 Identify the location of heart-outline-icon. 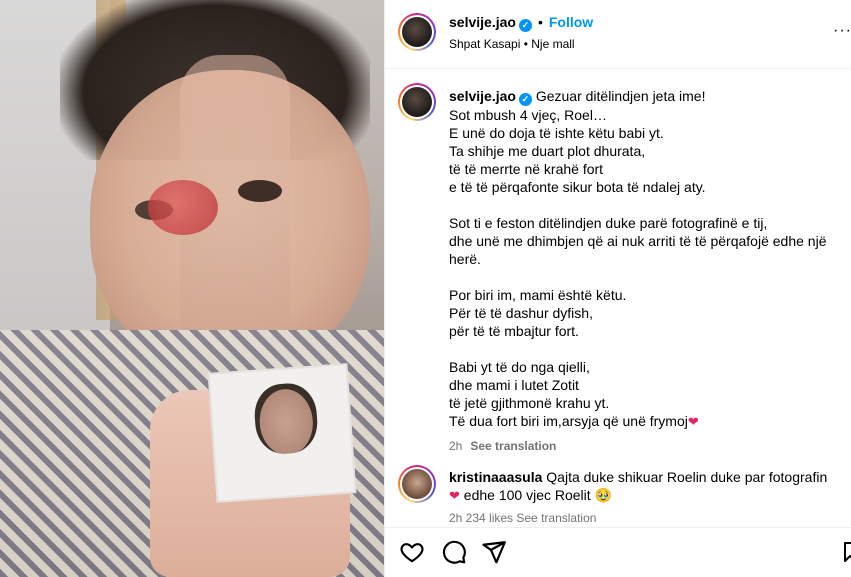
(412, 552).